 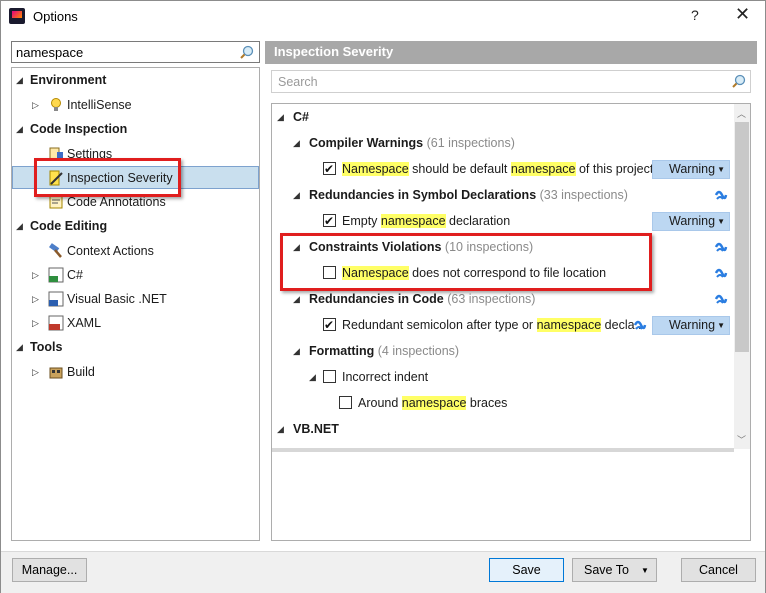 What do you see at coordinates (742, 14) in the screenshot?
I see `close-button: ✕` at bounding box center [742, 14].